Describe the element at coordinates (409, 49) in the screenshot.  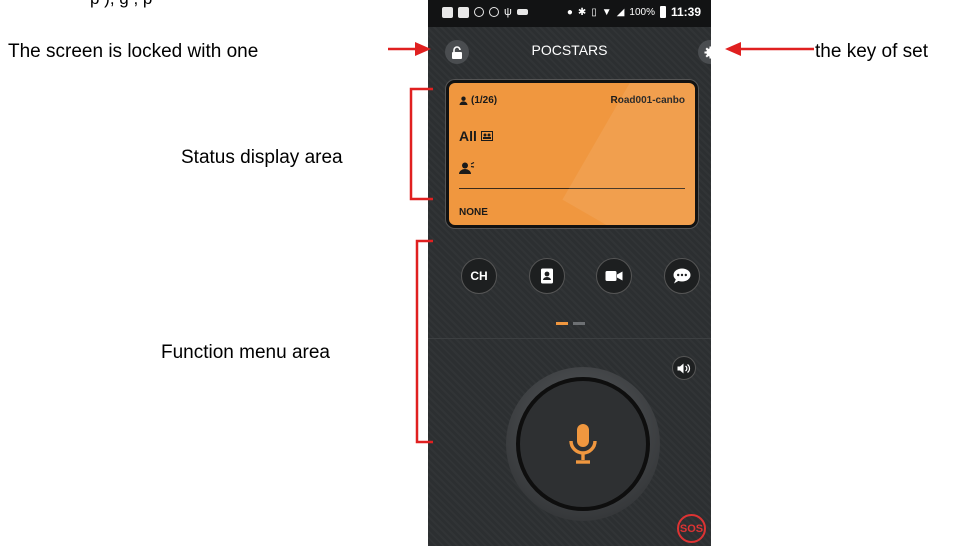
I see `lock-arrow` at that location.